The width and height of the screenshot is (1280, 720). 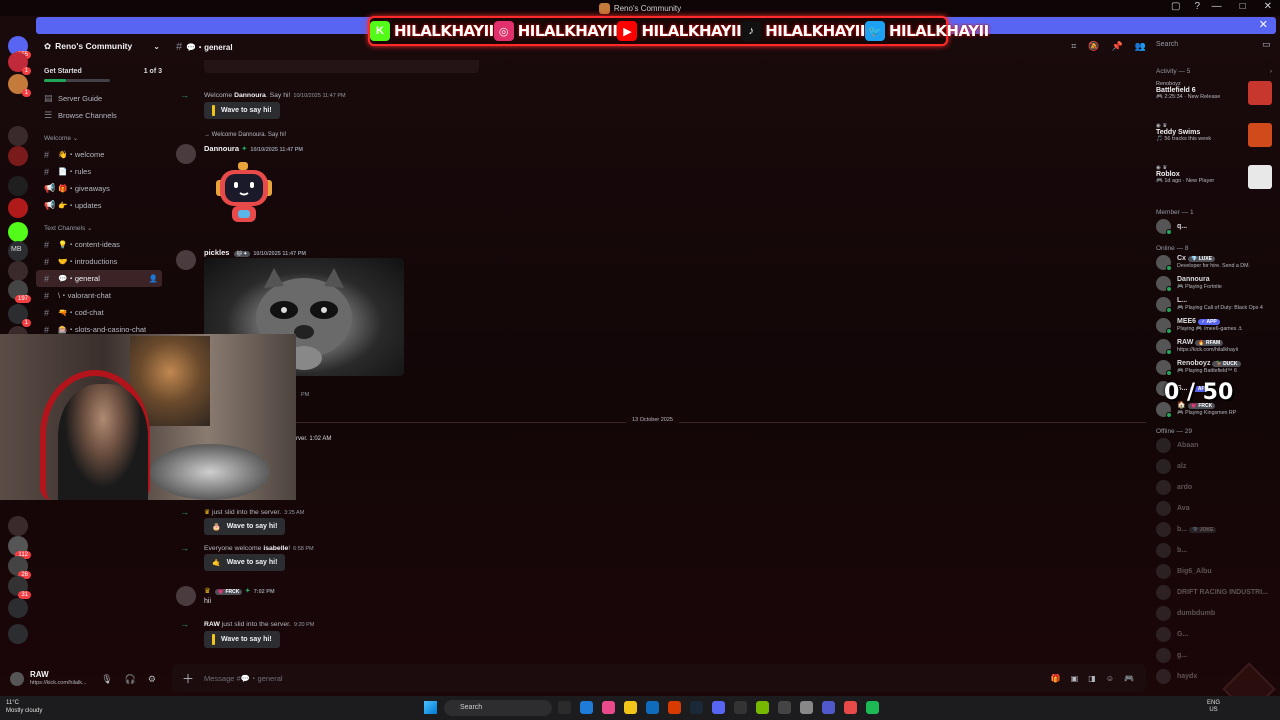 What do you see at coordinates (1092, 678) in the screenshot?
I see `sticker-icon: ◨` at bounding box center [1092, 678].